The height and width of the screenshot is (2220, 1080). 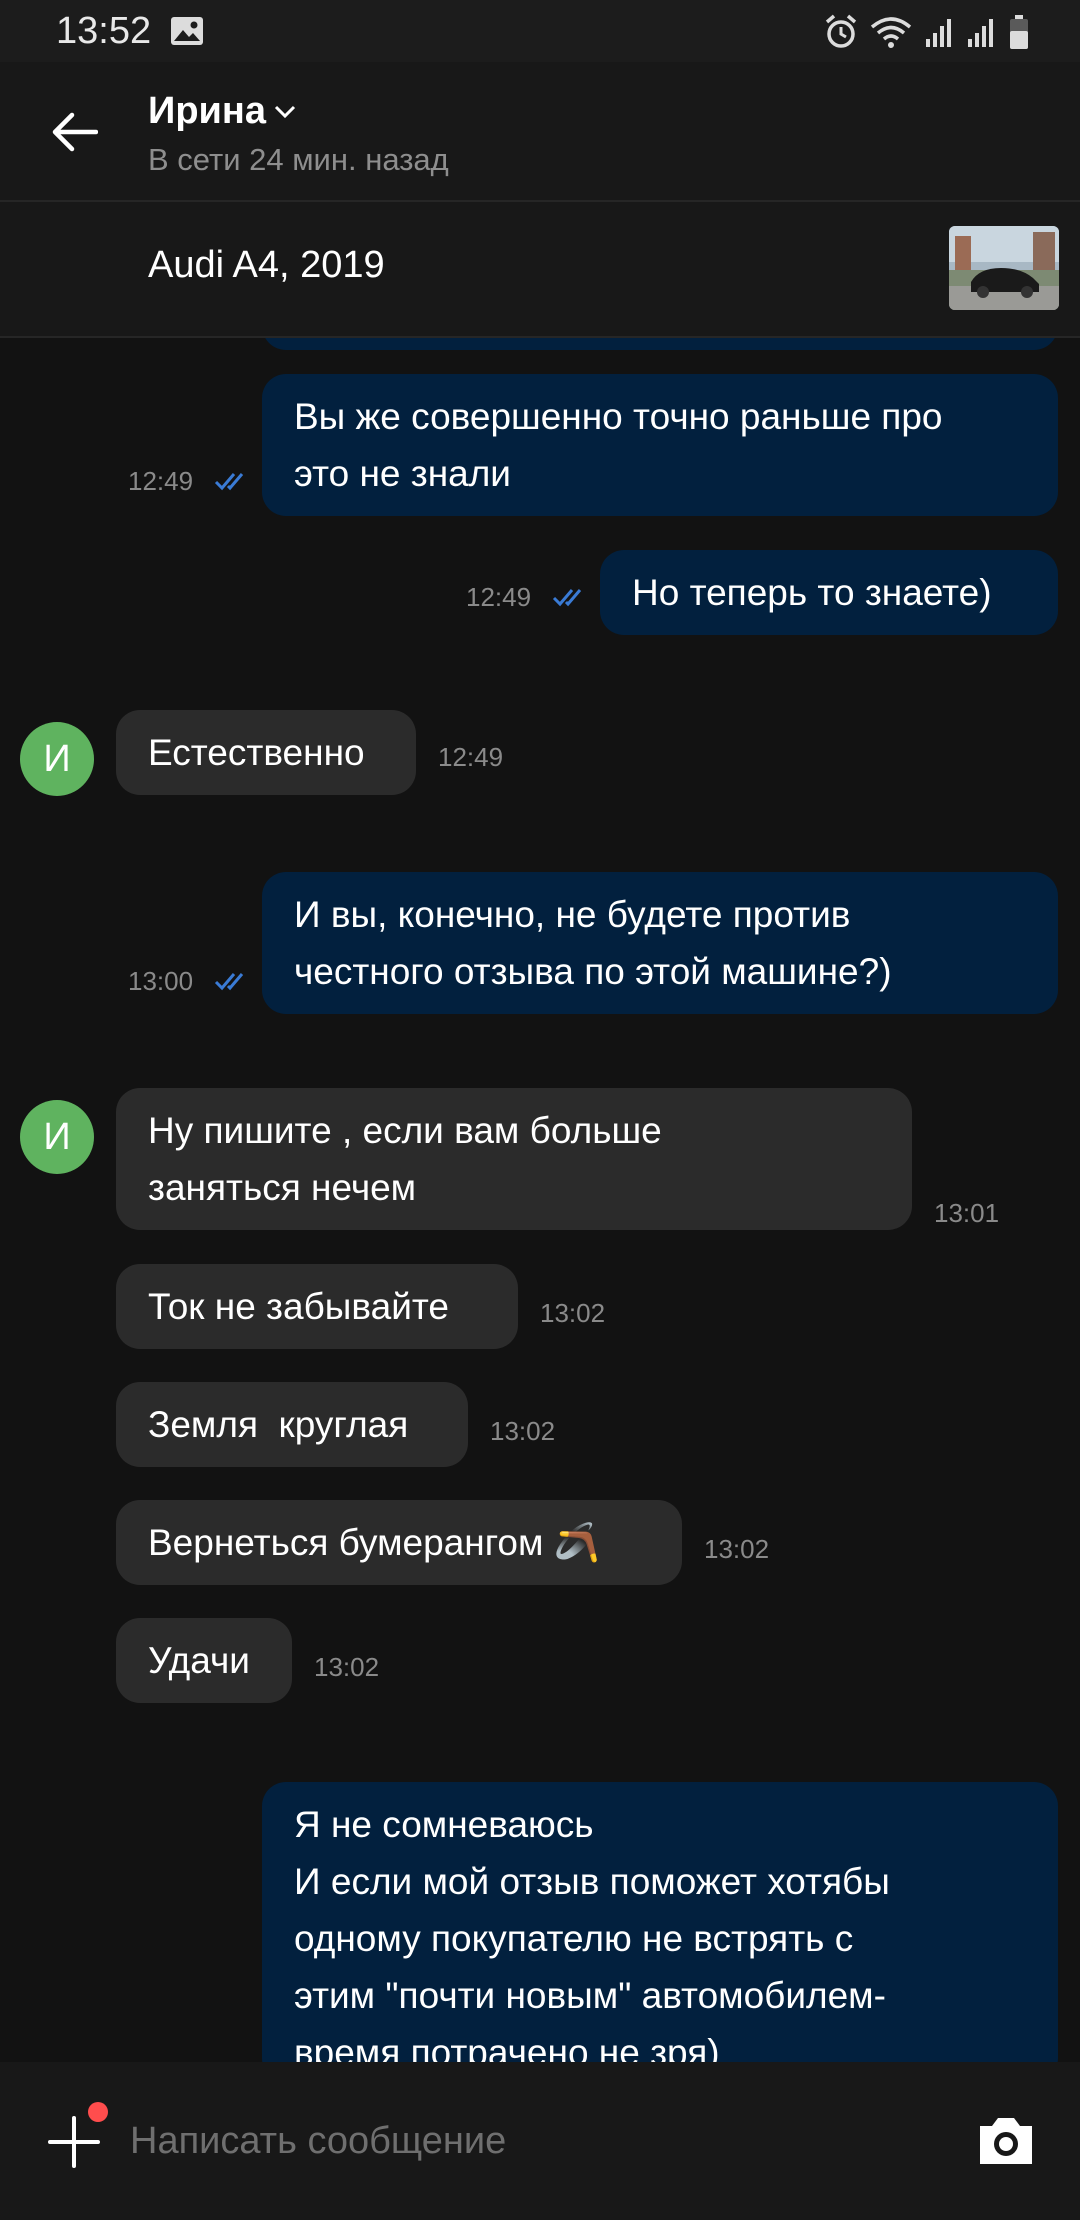 I want to click on message-line: Ну пишите , если вам больше, so click(x=405, y=1130).